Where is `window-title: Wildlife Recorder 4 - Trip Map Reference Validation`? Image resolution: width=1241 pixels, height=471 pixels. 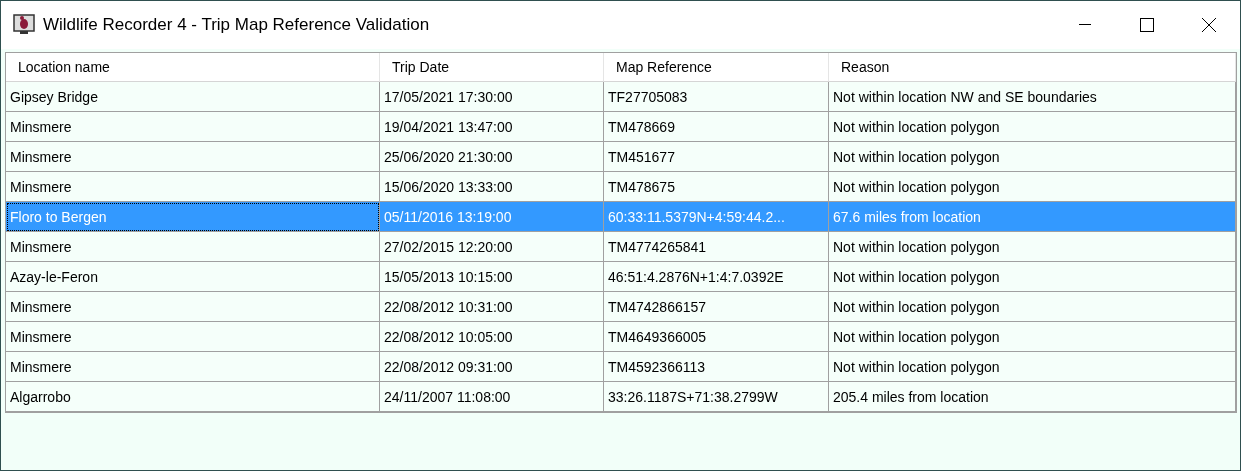
window-title: Wildlife Recorder 4 - Trip Map Reference Validation is located at coordinates (237, 25).